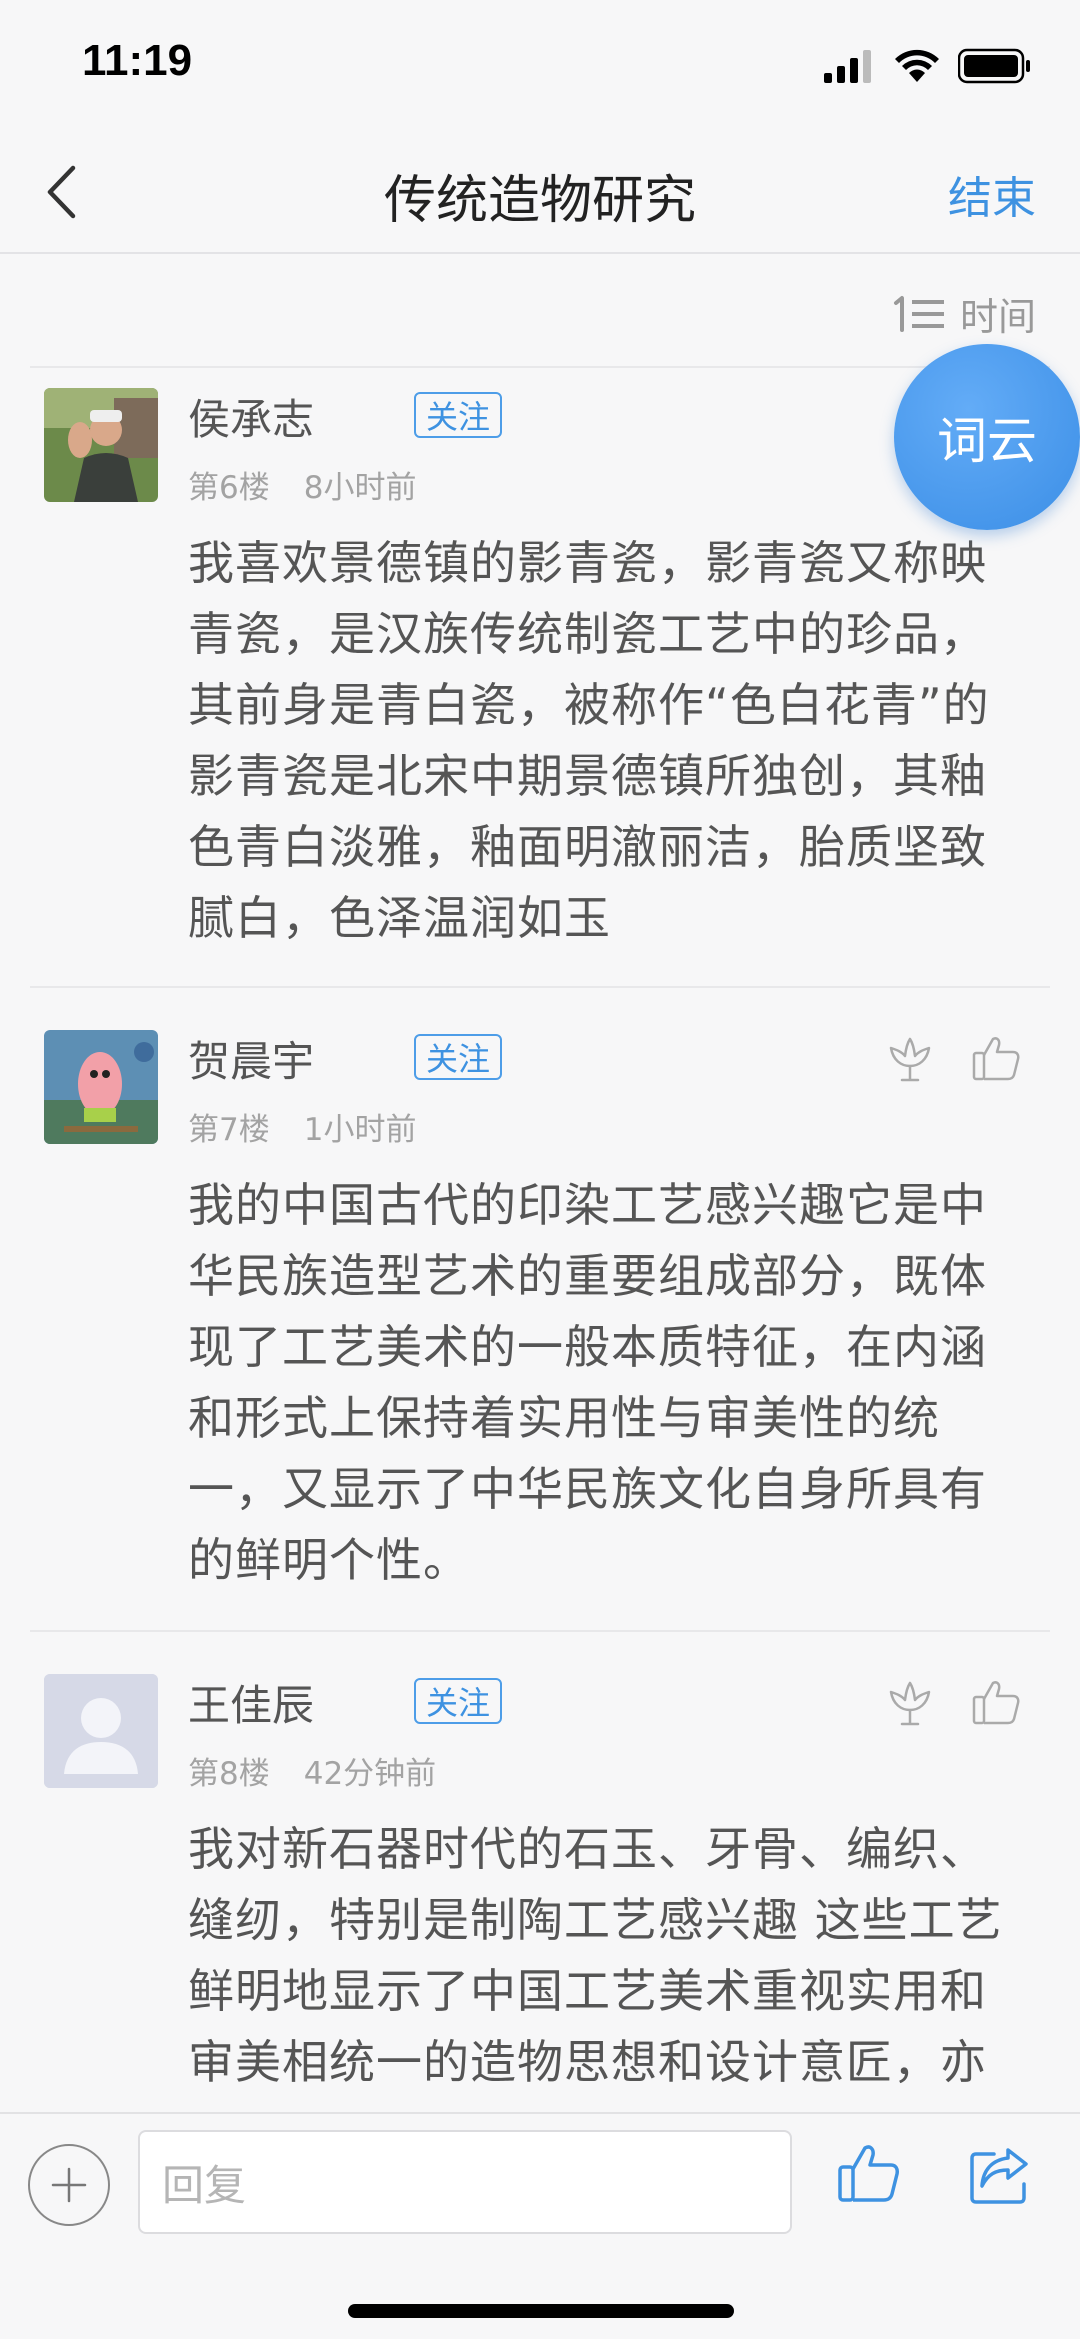 The image size is (1080, 2339). Describe the element at coordinates (587, 1276) in the screenshot. I see `body-line: 华民族造型艺术的重要组成部分，既体` at that location.